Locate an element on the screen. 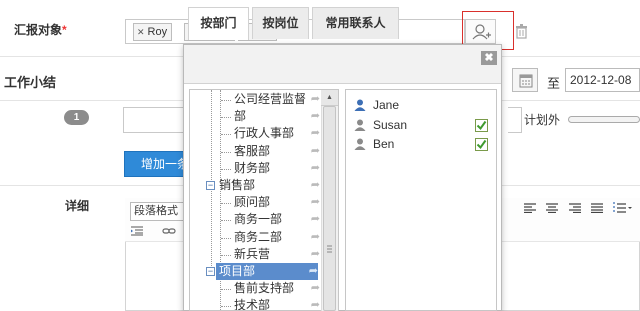  end-date-input: 2012-12-08 is located at coordinates (602, 80).